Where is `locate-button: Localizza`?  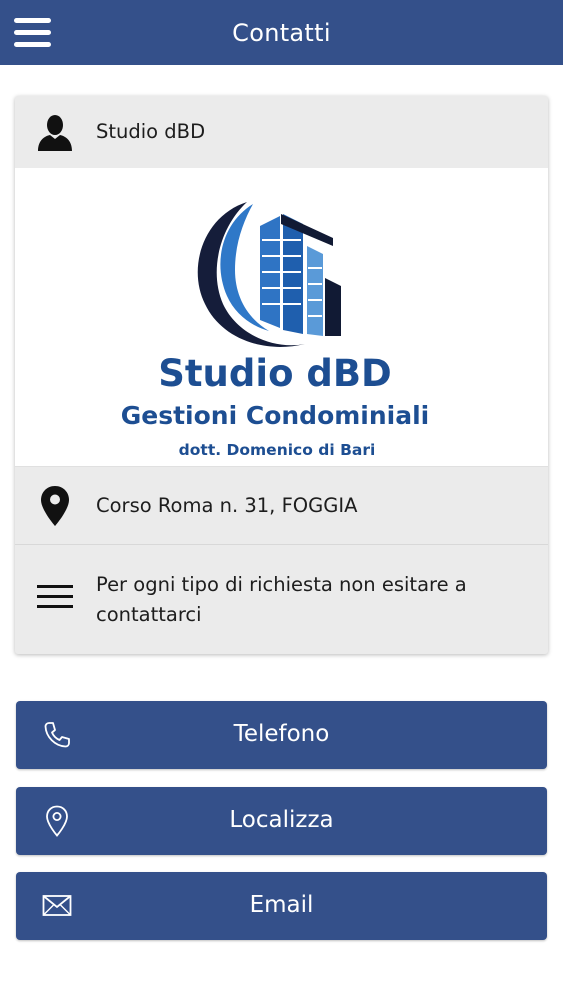
locate-button: Localizza is located at coordinates (281, 821).